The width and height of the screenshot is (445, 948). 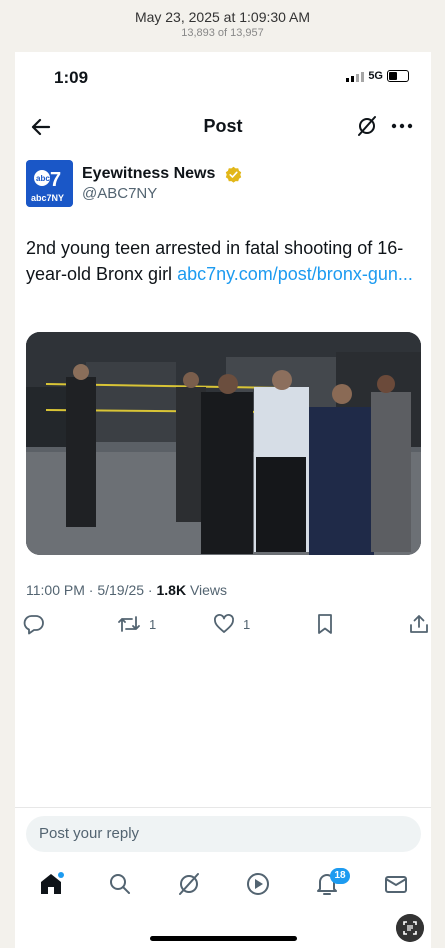 What do you see at coordinates (61, 875) in the screenshot?
I see `home-unread-dot` at bounding box center [61, 875].